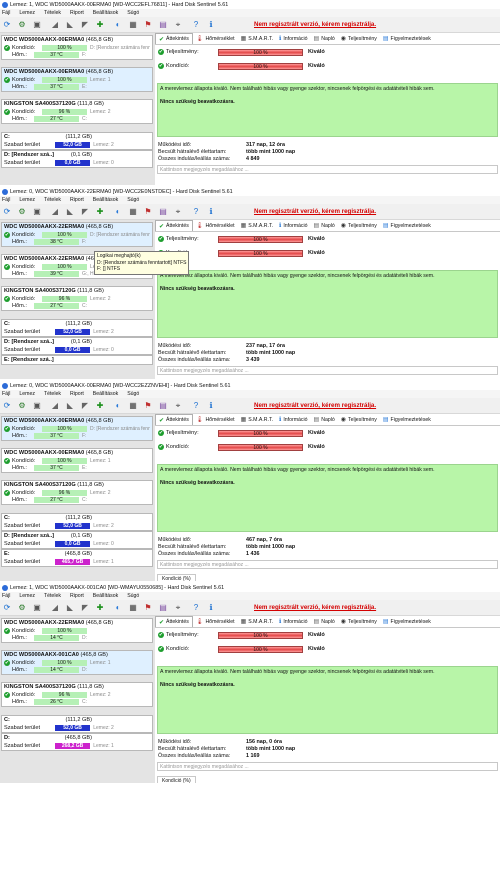 The height and width of the screenshot is (888, 500). I want to click on partition-card: E: [Rendszer szá..], so click(77, 360).